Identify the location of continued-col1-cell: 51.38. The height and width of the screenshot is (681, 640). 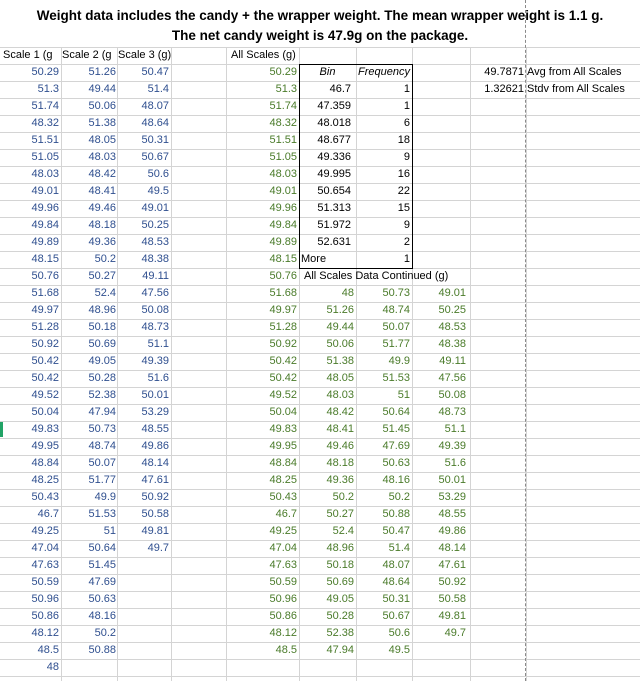
(326, 361).